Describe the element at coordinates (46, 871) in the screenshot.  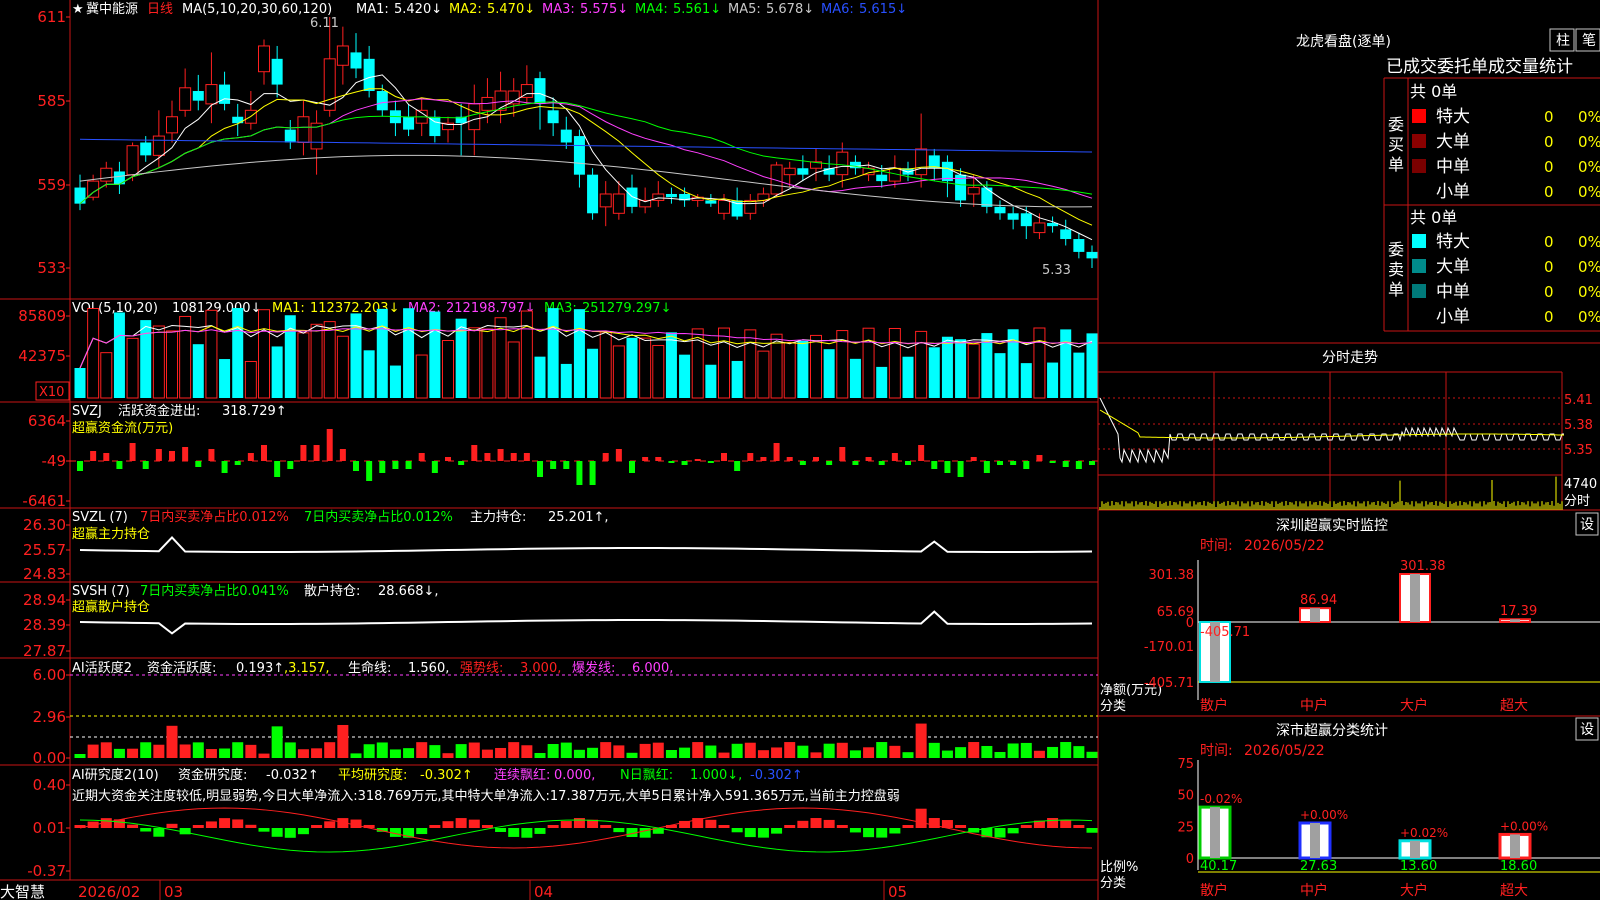
I see `ytick-2: -0.37` at that location.